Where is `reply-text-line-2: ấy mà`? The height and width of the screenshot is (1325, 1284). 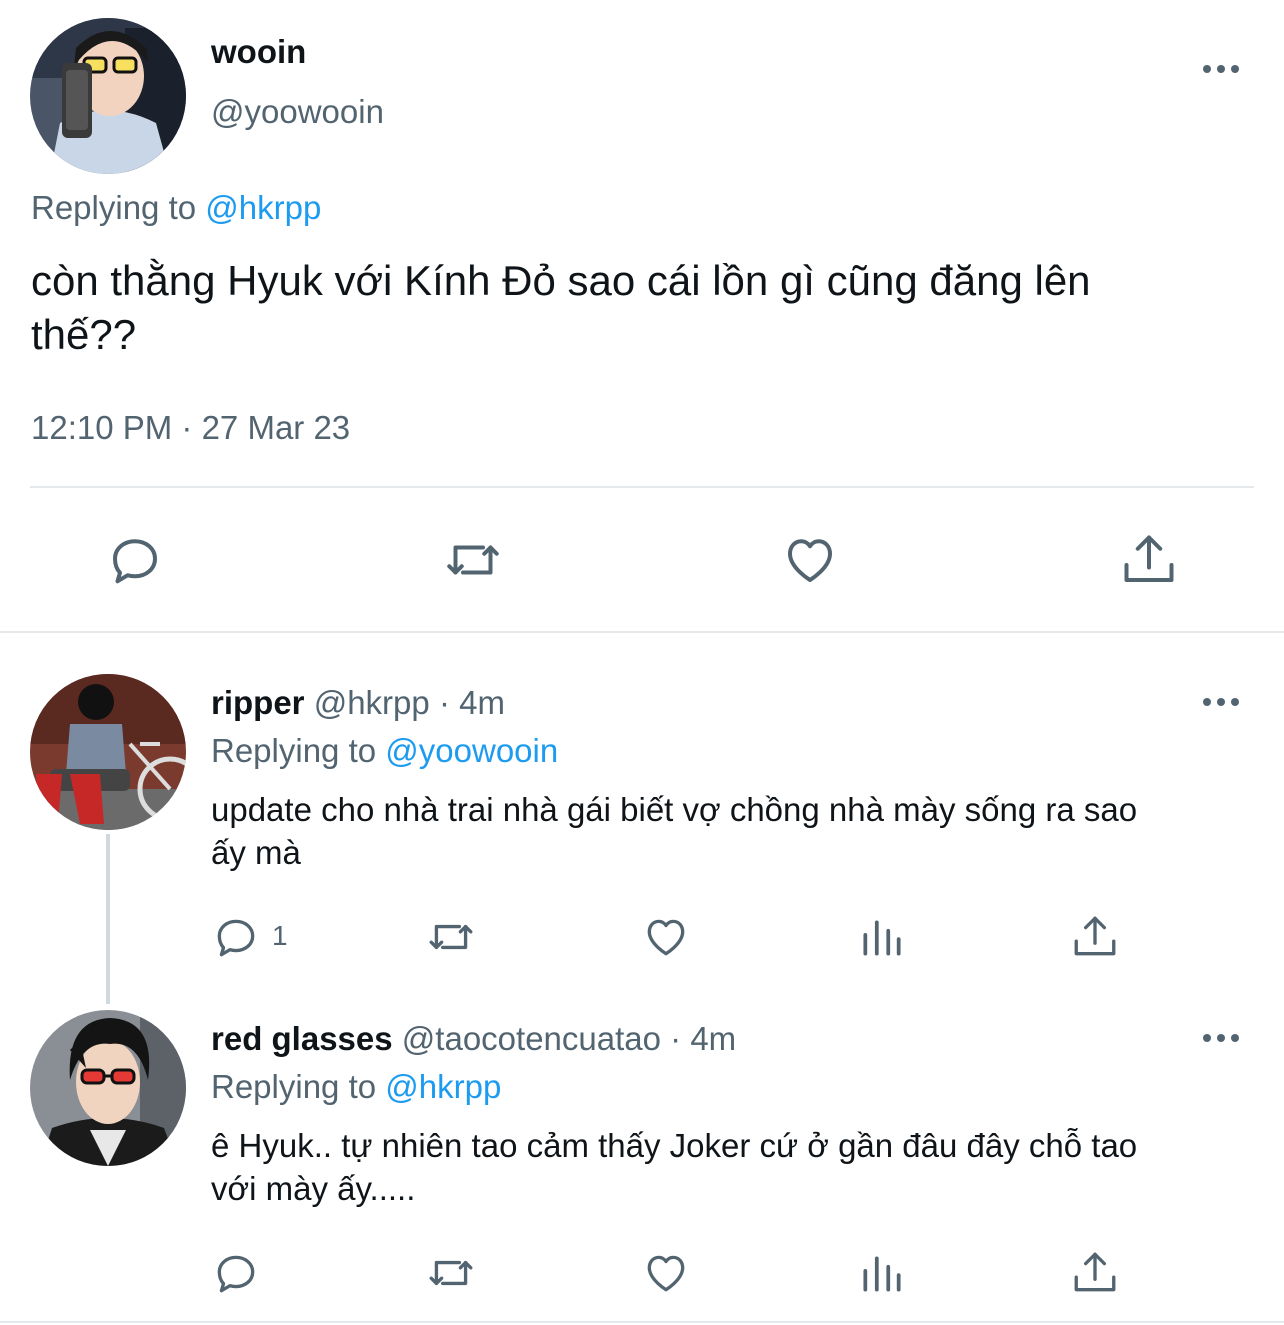
reply-text-line-2: ấy mà is located at coordinates (256, 852).